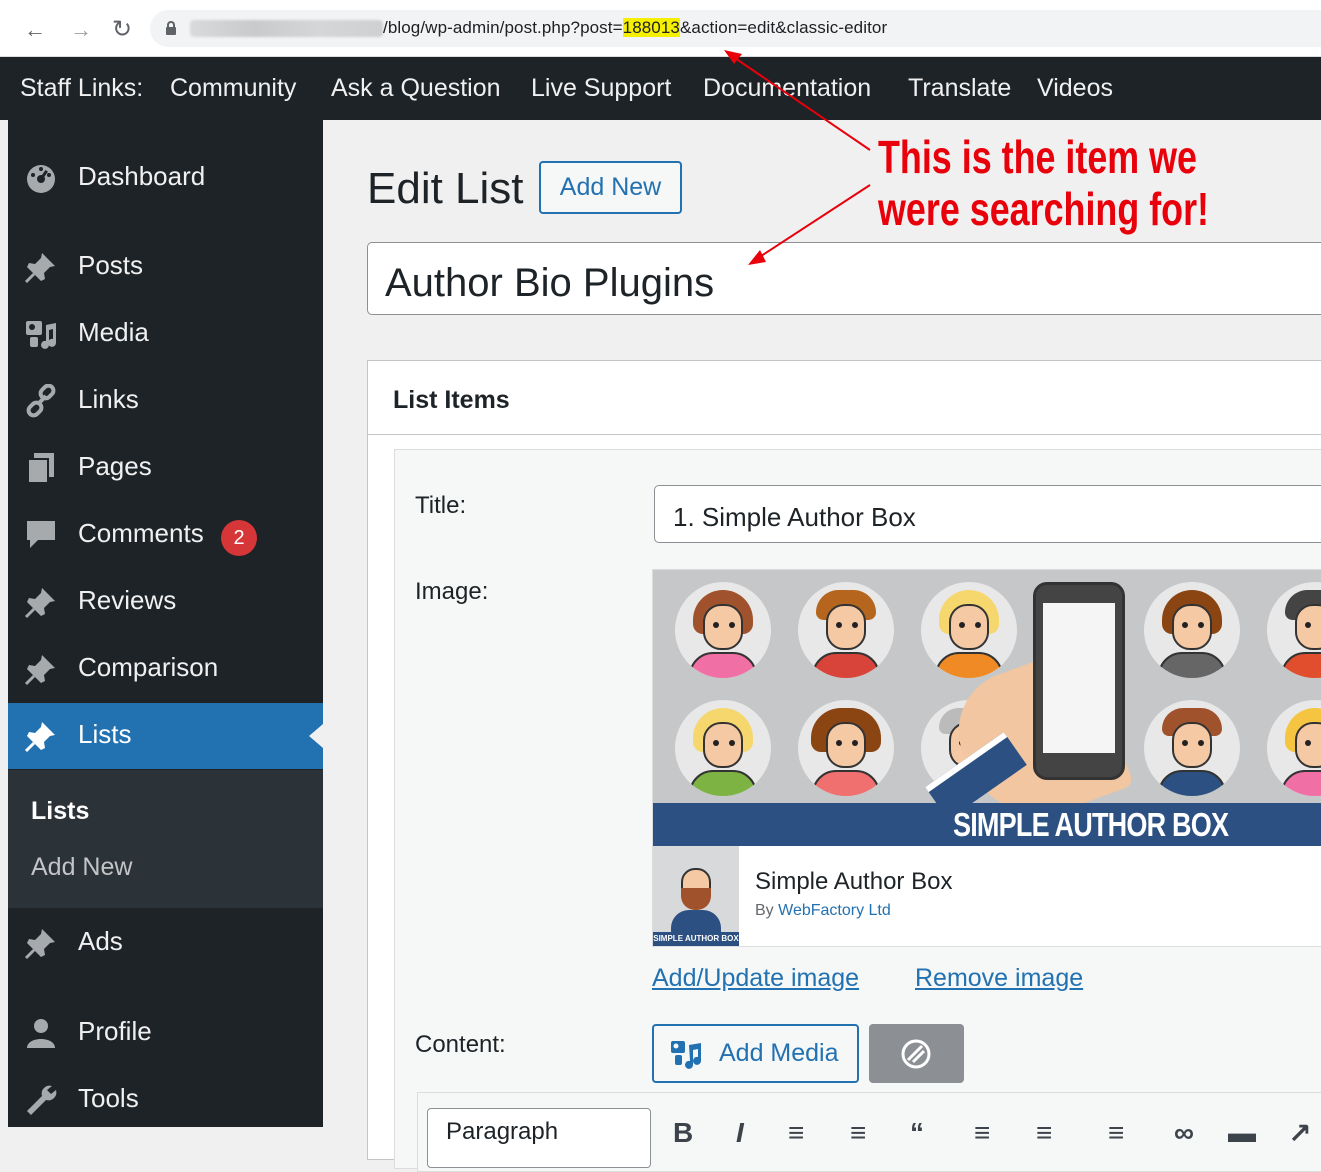 The width and height of the screenshot is (1321, 1172). Describe the element at coordinates (81, 867) in the screenshot. I see `submenu-item-add-new: Add New` at that location.